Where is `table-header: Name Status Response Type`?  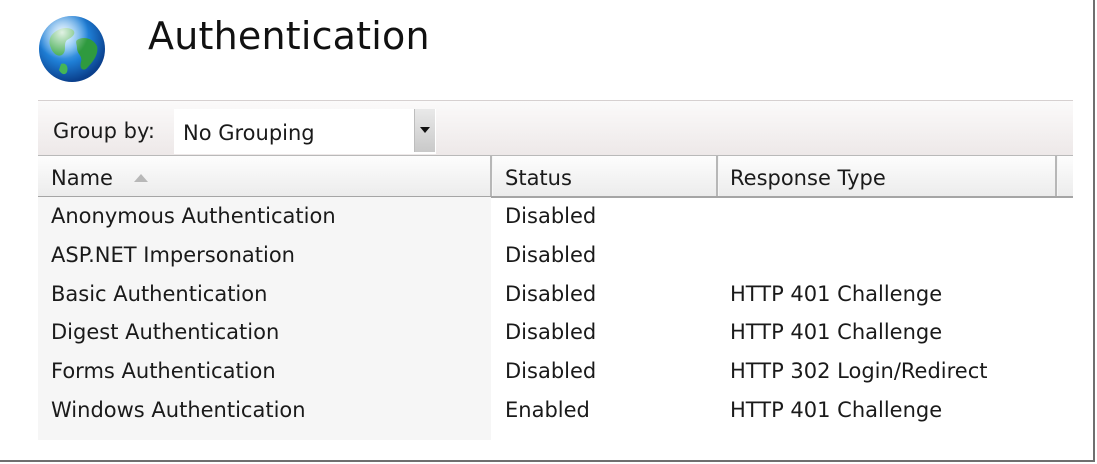 table-header: Name Status Response Type is located at coordinates (555, 176).